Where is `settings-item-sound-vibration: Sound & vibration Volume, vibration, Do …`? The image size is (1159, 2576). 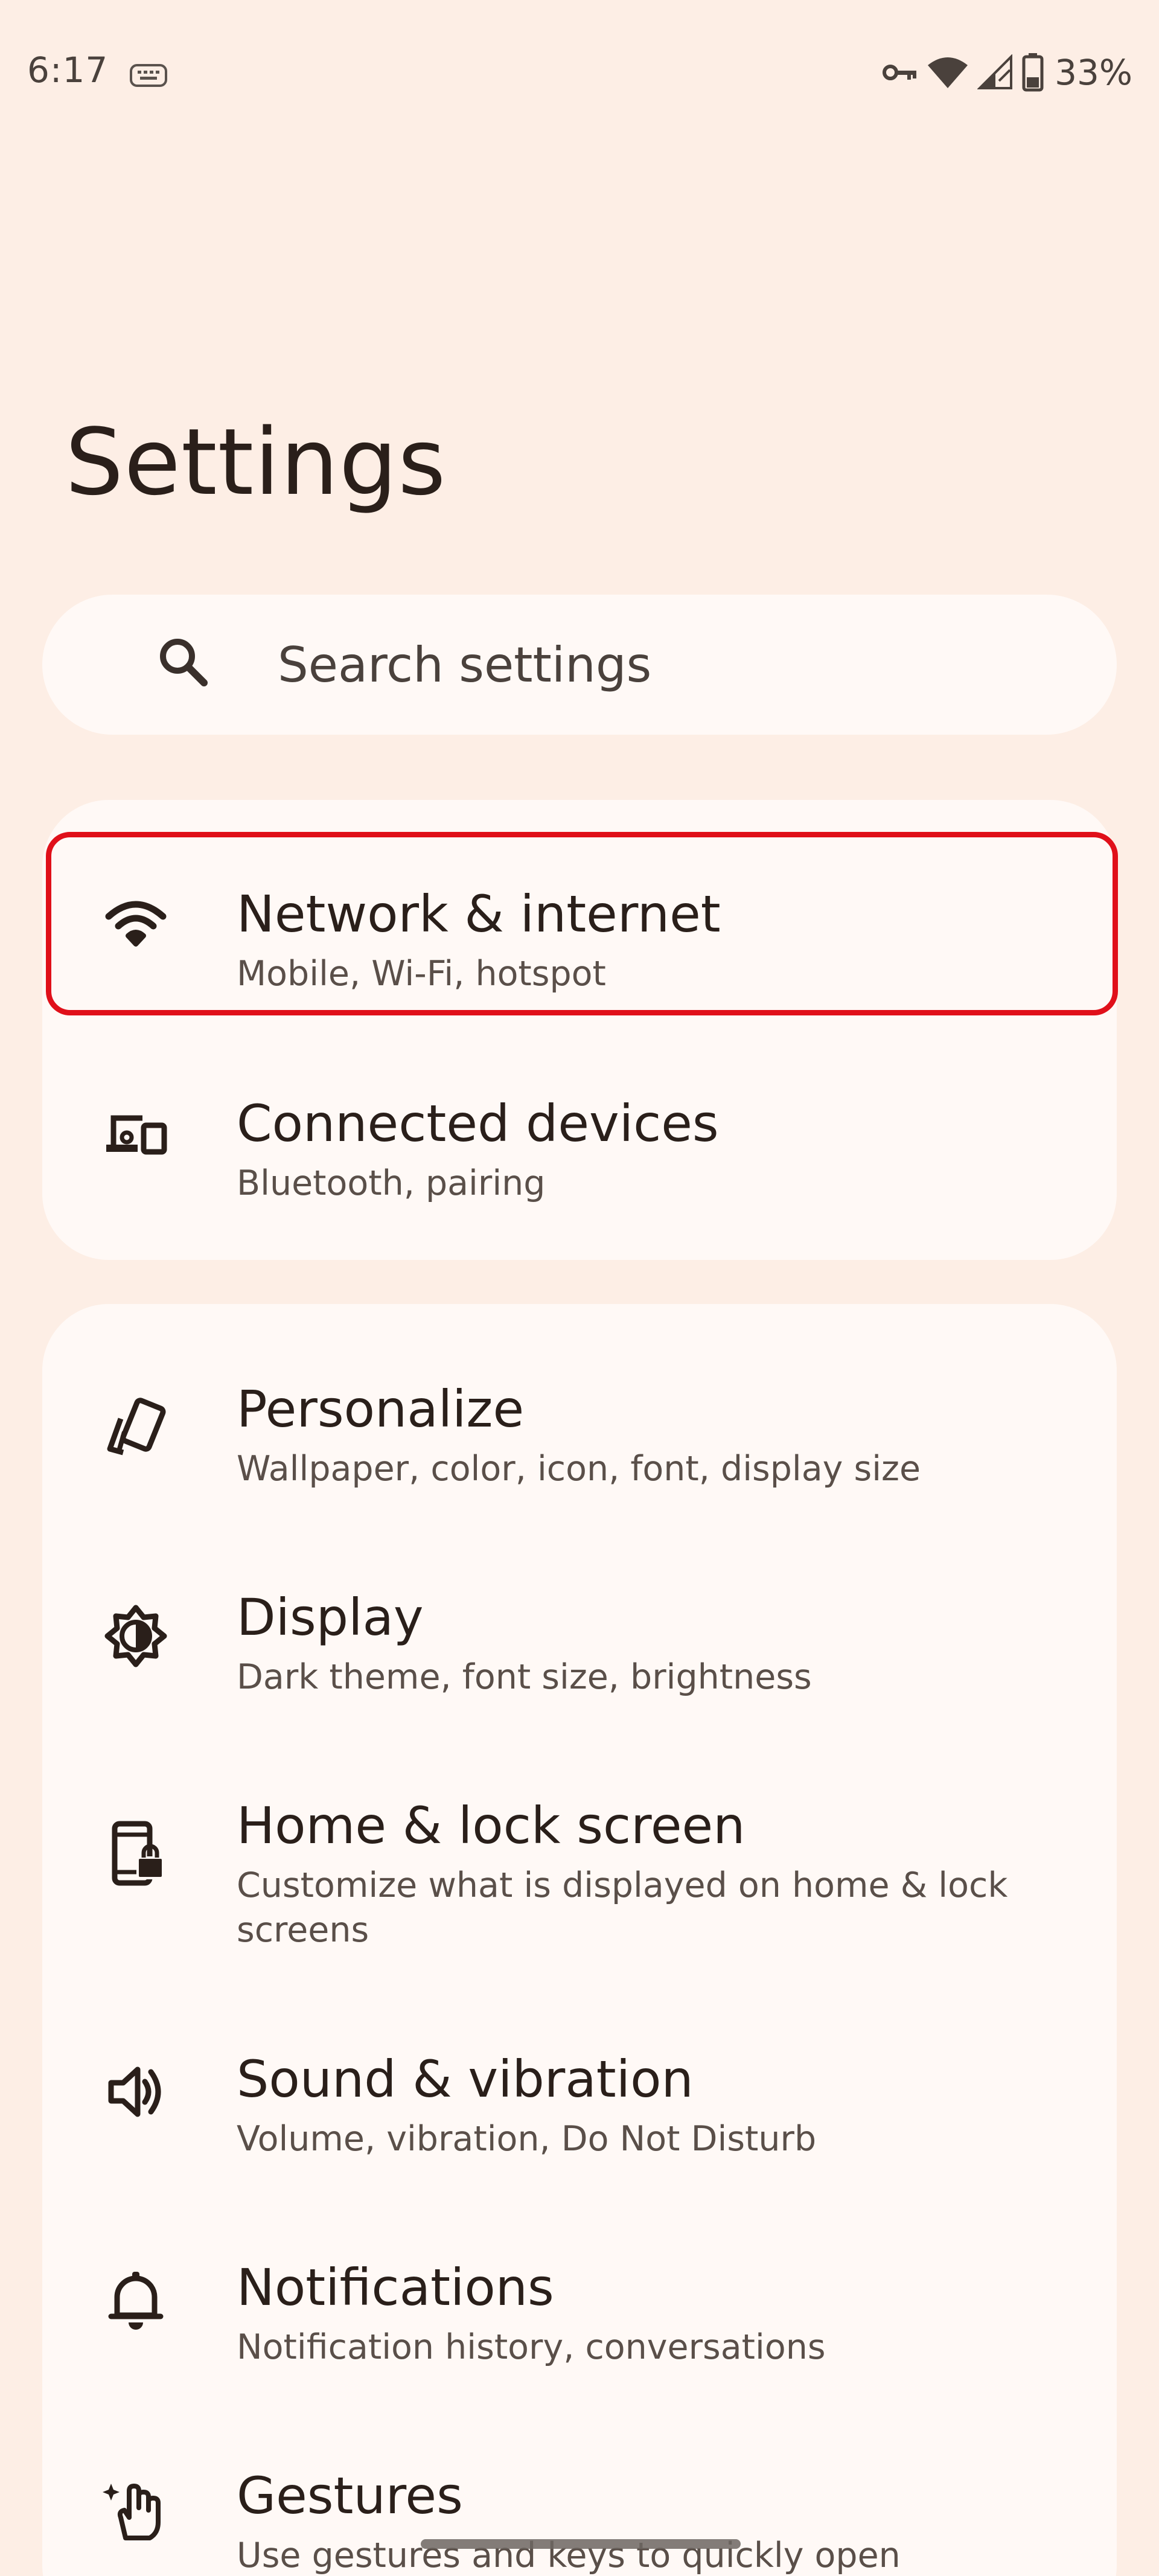
settings-item-sound-vibration: Sound & vibration Volume, vibration, Do … is located at coordinates (579, 2094).